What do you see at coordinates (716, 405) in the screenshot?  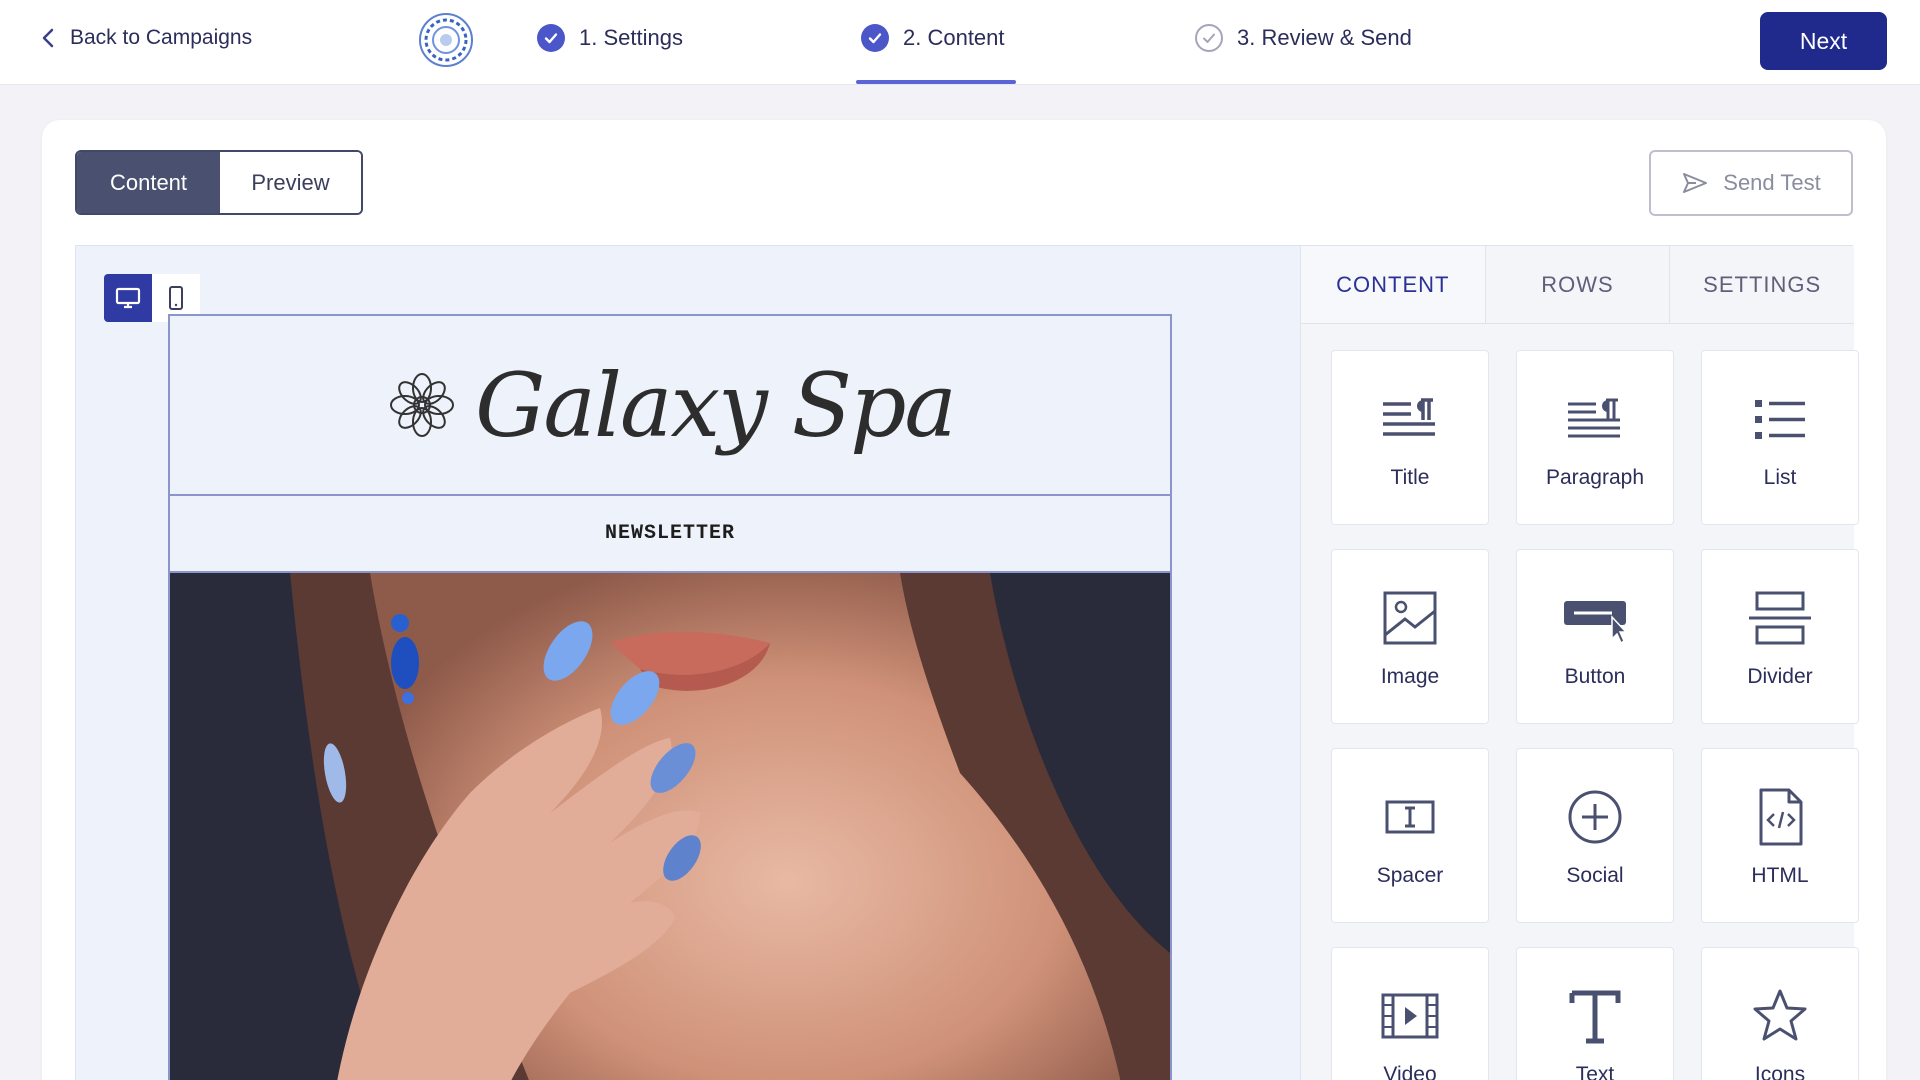 I see `brand-name: Galaxy Spa` at bounding box center [716, 405].